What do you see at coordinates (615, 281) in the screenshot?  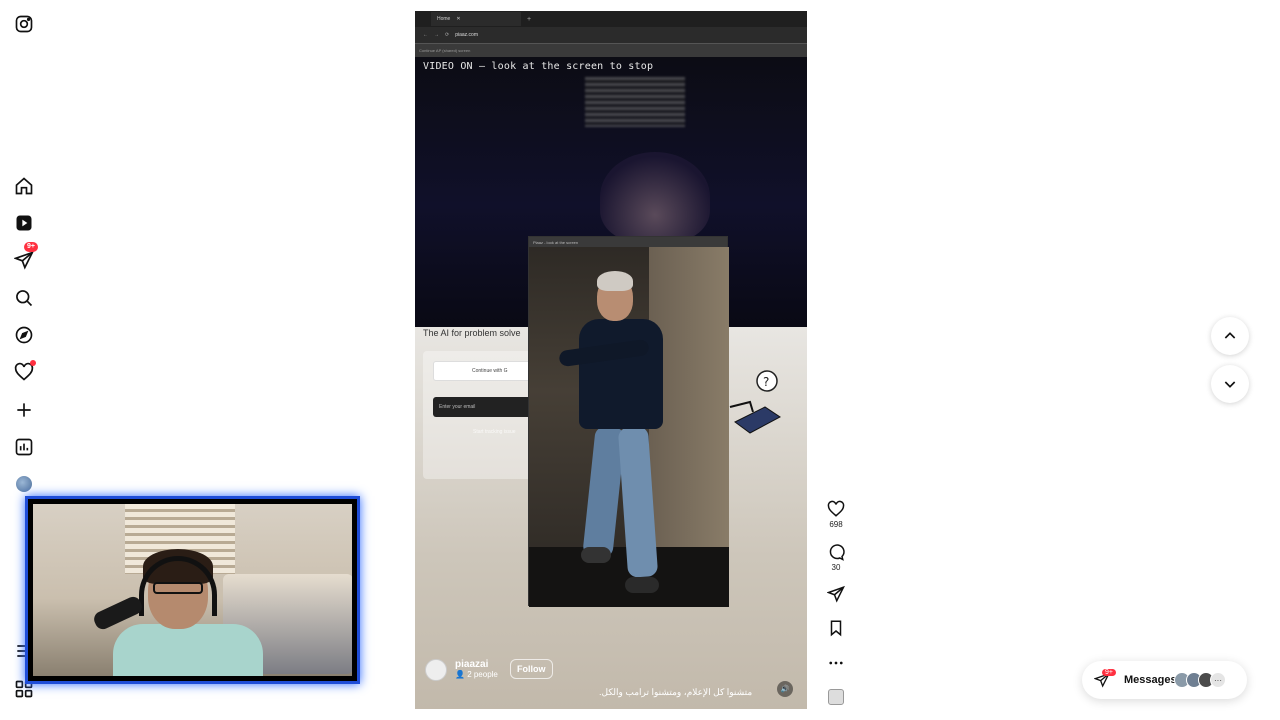 I see `hair-image` at bounding box center [615, 281].